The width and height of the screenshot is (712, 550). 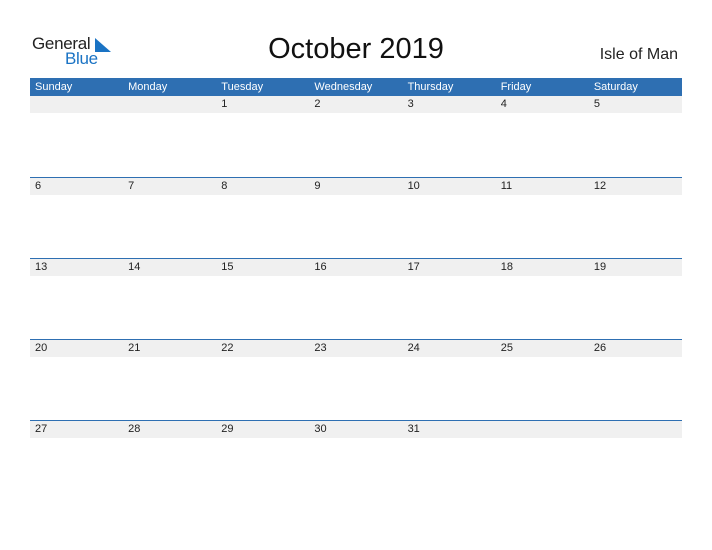 I want to click on day-cell: 15, so click(x=227, y=267).